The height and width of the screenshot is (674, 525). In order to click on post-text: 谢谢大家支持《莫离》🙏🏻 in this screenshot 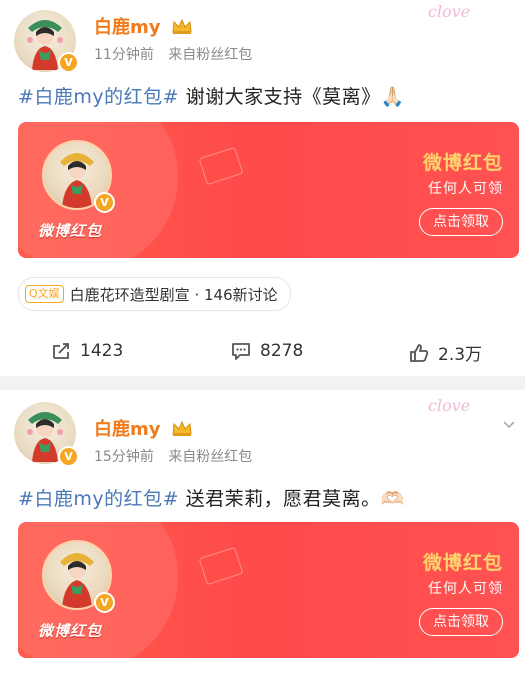, I will do `click(292, 97)`.